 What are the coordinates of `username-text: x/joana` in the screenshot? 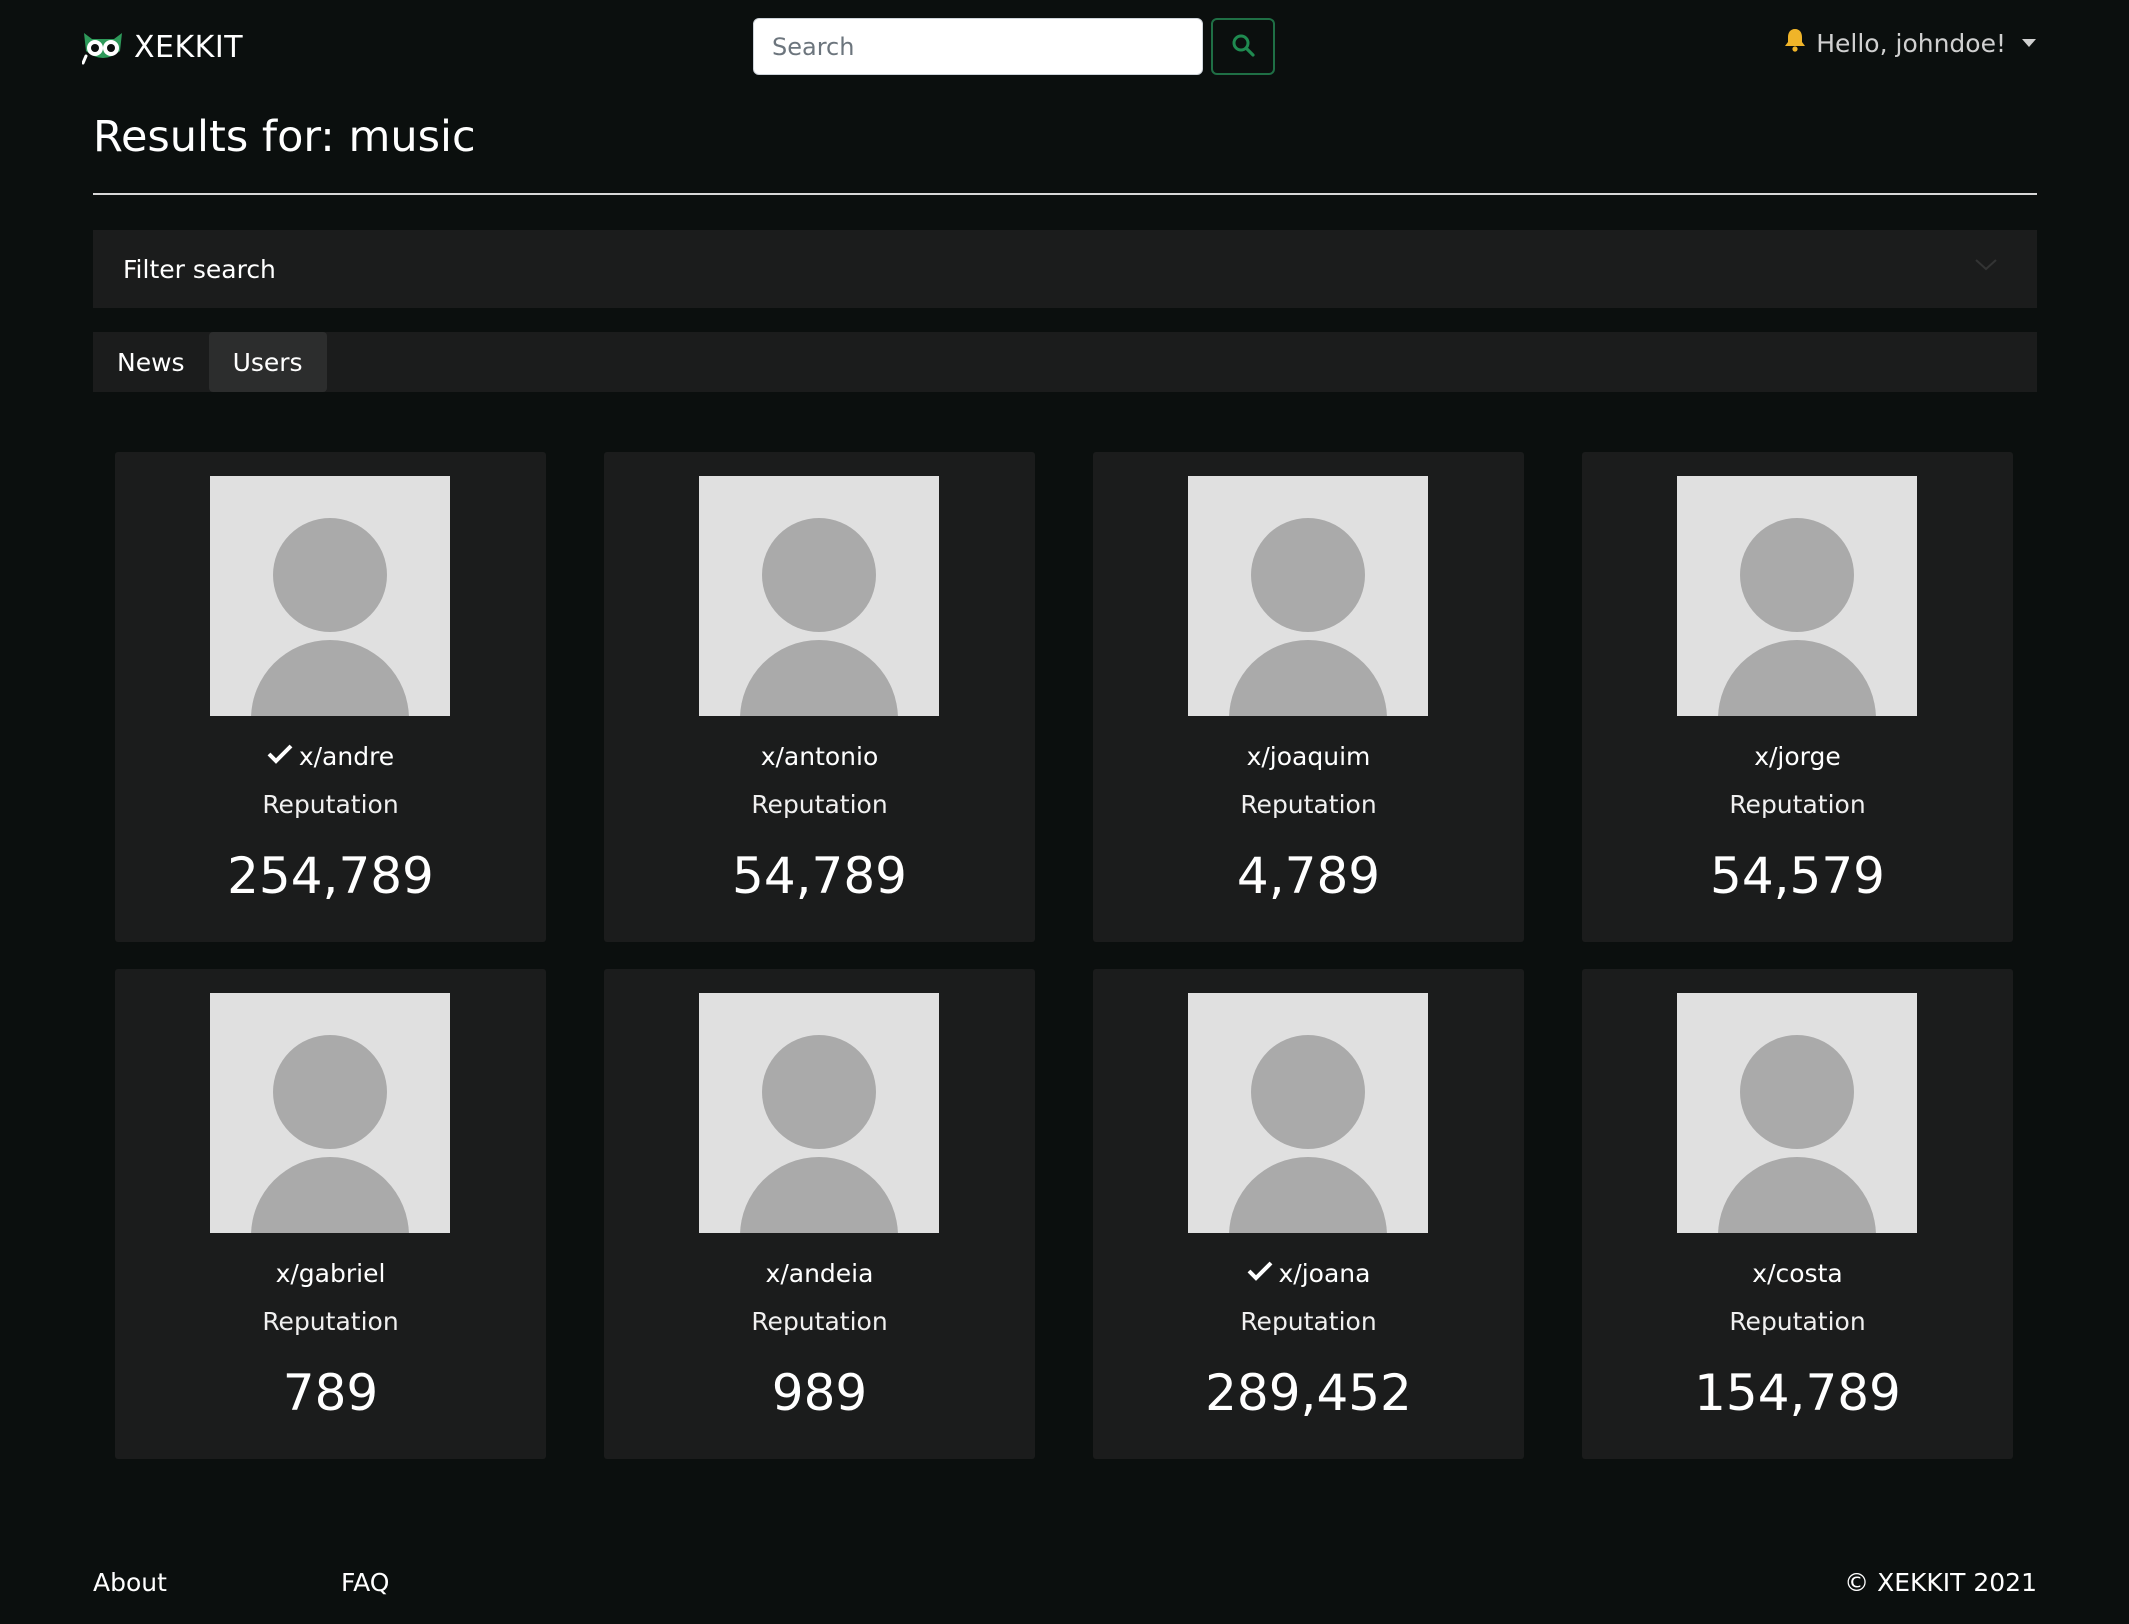 It's located at (1324, 1273).